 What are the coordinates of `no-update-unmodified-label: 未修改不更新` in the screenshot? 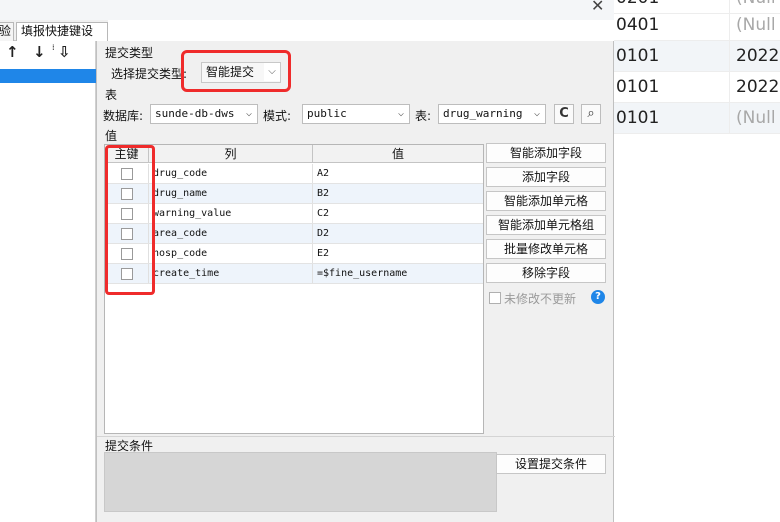 It's located at (540, 299).